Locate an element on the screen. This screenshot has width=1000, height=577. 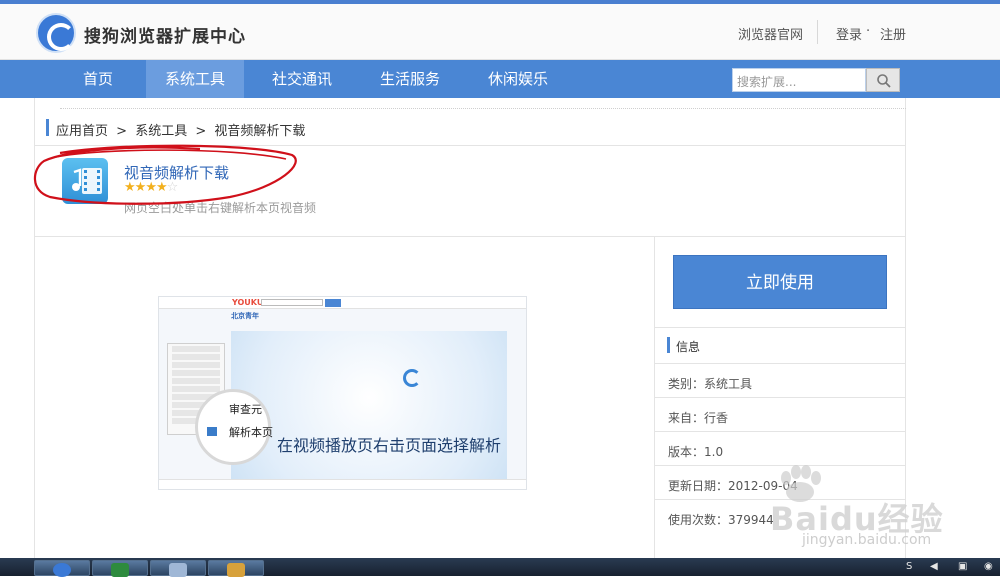
sogou-browser-icon is located at coordinates (62, 570).